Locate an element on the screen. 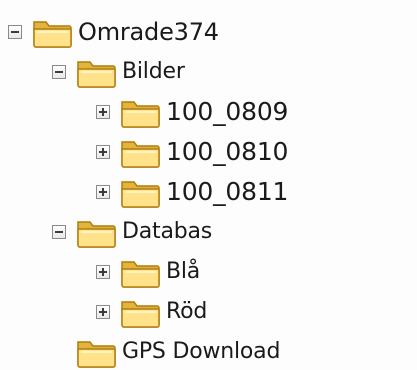 Image resolution: width=417 pixels, height=370 pixels. tree-node-gps-download: GPS Download is located at coordinates (166, 351).